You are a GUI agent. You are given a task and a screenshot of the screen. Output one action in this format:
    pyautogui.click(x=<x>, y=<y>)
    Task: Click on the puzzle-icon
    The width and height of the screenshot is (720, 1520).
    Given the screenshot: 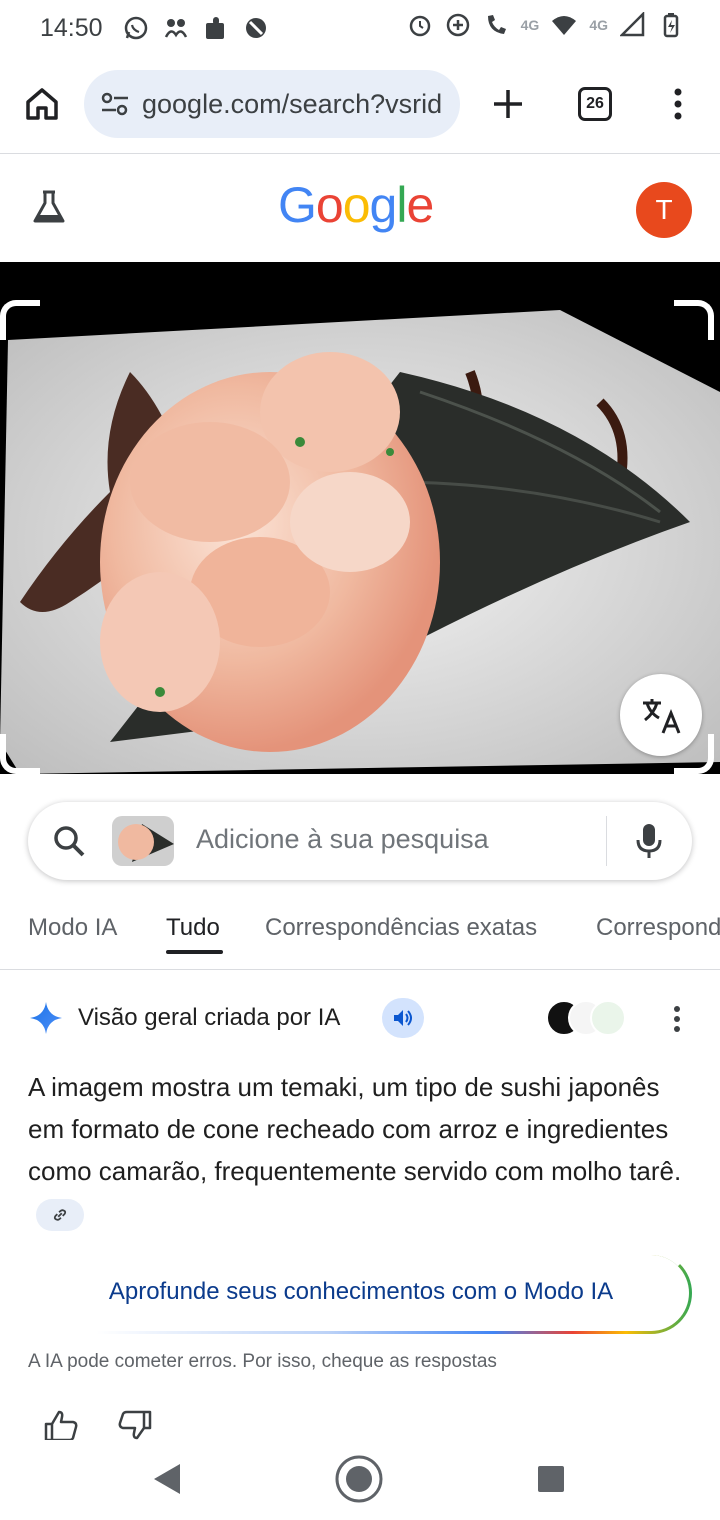 What is the action you would take?
    pyautogui.click(x=216, y=28)
    